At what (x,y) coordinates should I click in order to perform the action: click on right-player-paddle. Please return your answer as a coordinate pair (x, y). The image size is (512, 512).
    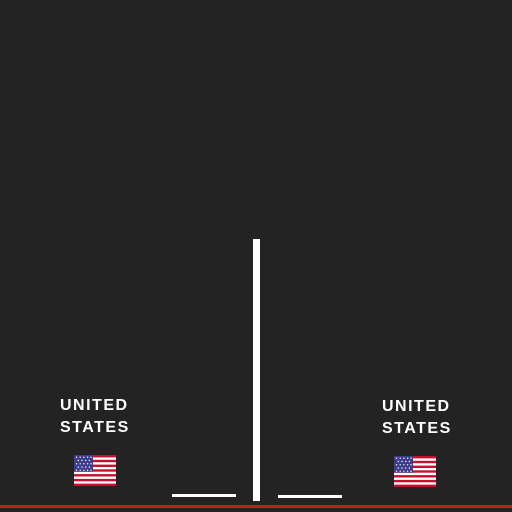
    Looking at the image, I should click on (310, 496).